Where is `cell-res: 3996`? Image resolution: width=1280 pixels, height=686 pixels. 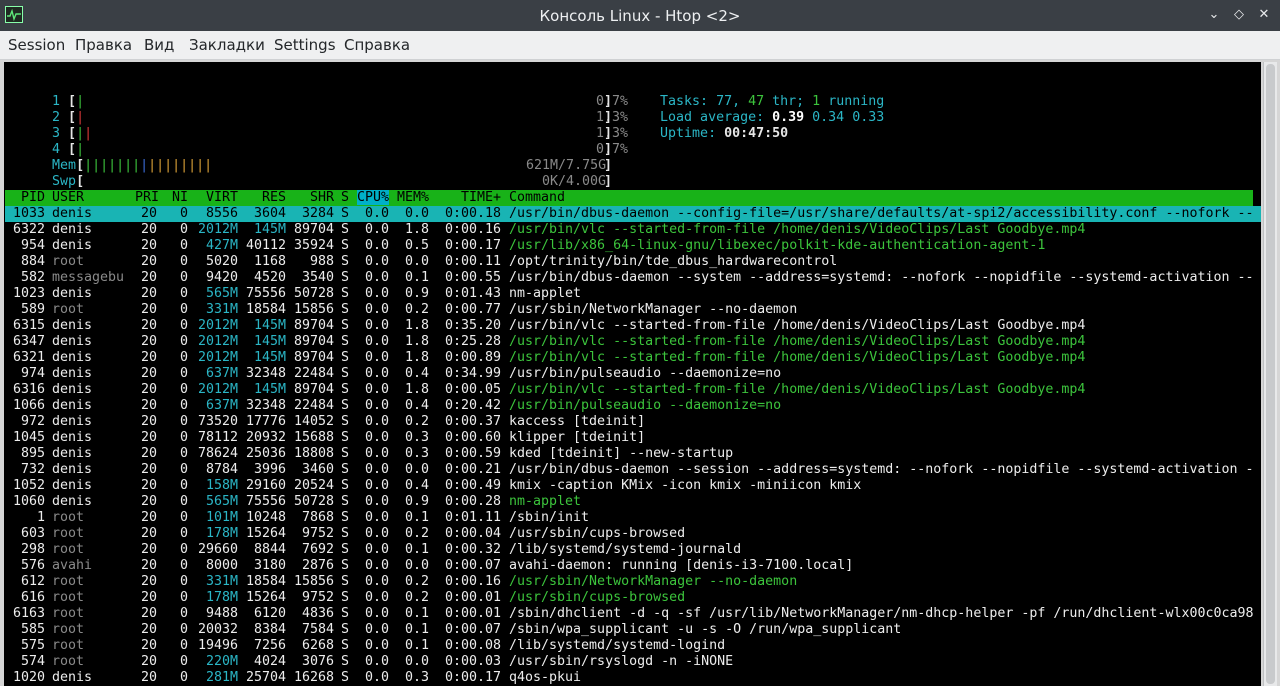 cell-res: 3996 is located at coordinates (269, 469).